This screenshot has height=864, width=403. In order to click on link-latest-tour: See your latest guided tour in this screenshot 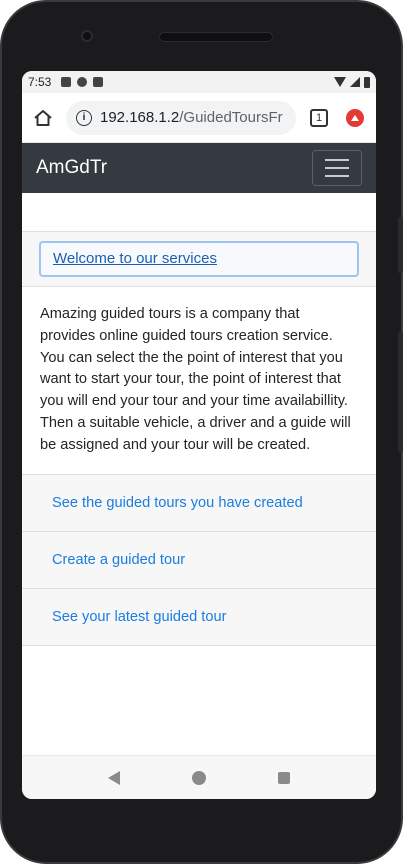, I will do `click(199, 616)`.